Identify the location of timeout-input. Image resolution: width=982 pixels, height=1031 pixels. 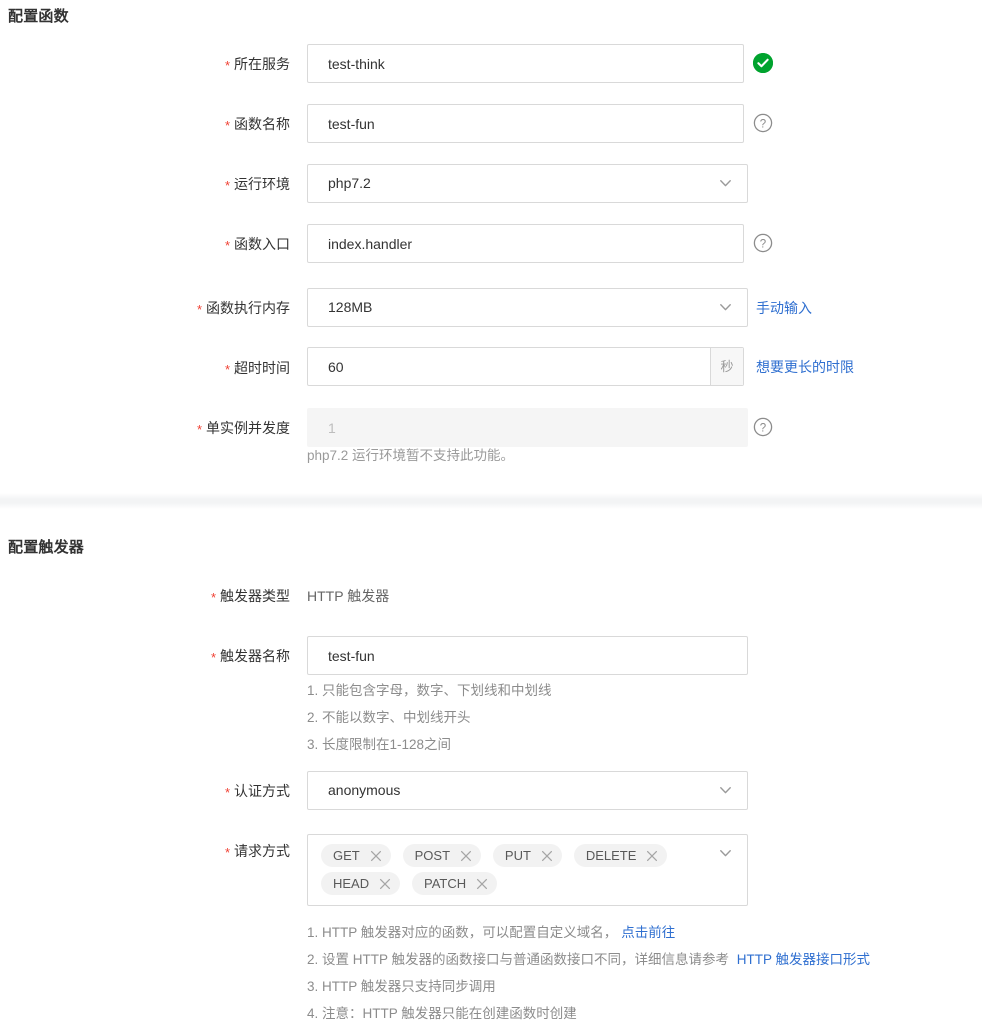
(509, 366).